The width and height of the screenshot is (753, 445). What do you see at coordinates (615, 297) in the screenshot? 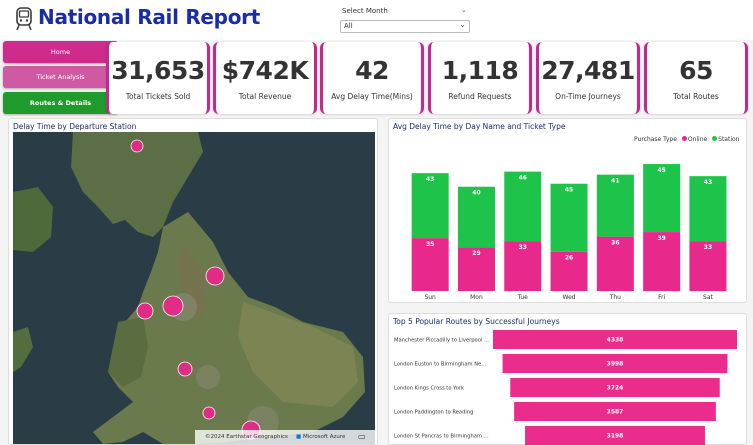
I see `x-tick-label: Thu` at bounding box center [615, 297].